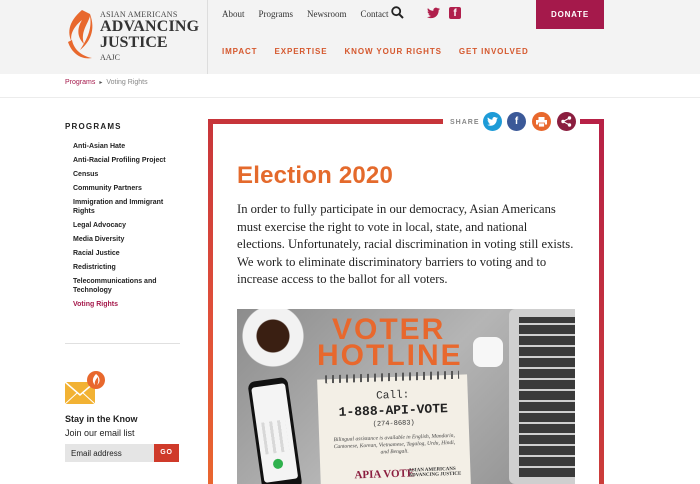 This screenshot has height=484, width=700. I want to click on sidebar-item-community-partners: Community Partners, so click(125, 188).